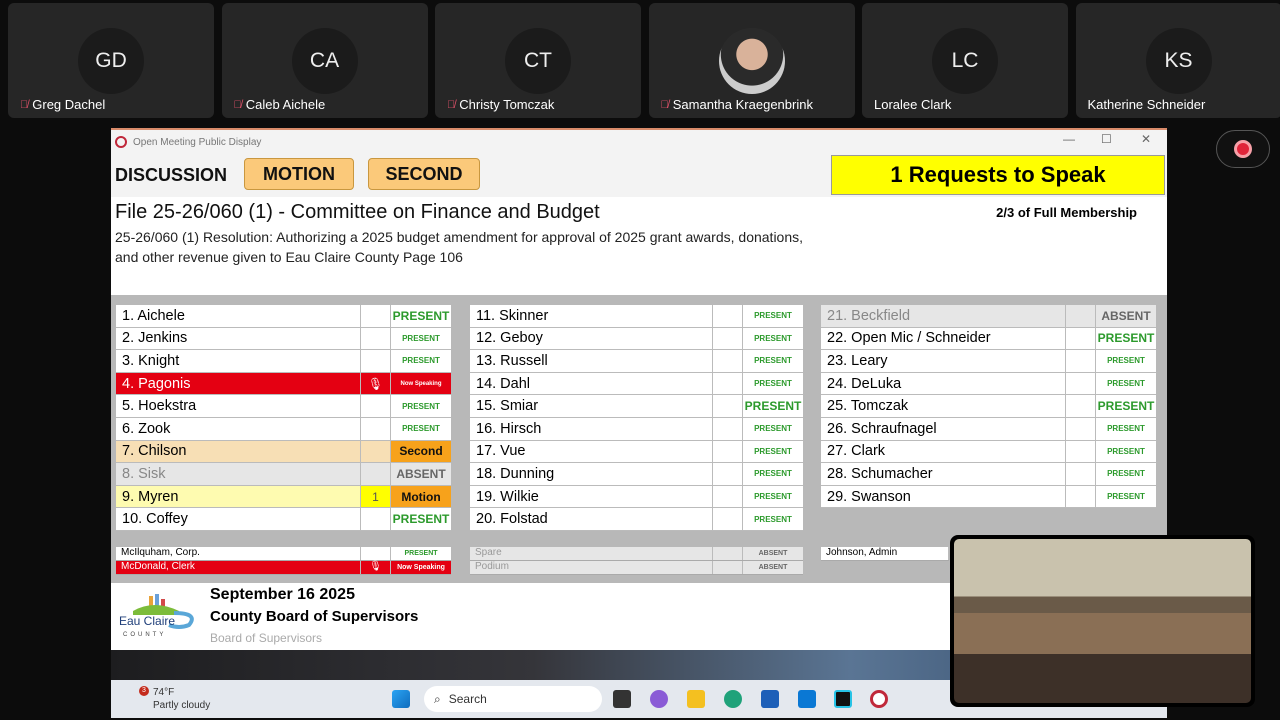  I want to click on app-icon, so click(121, 142).